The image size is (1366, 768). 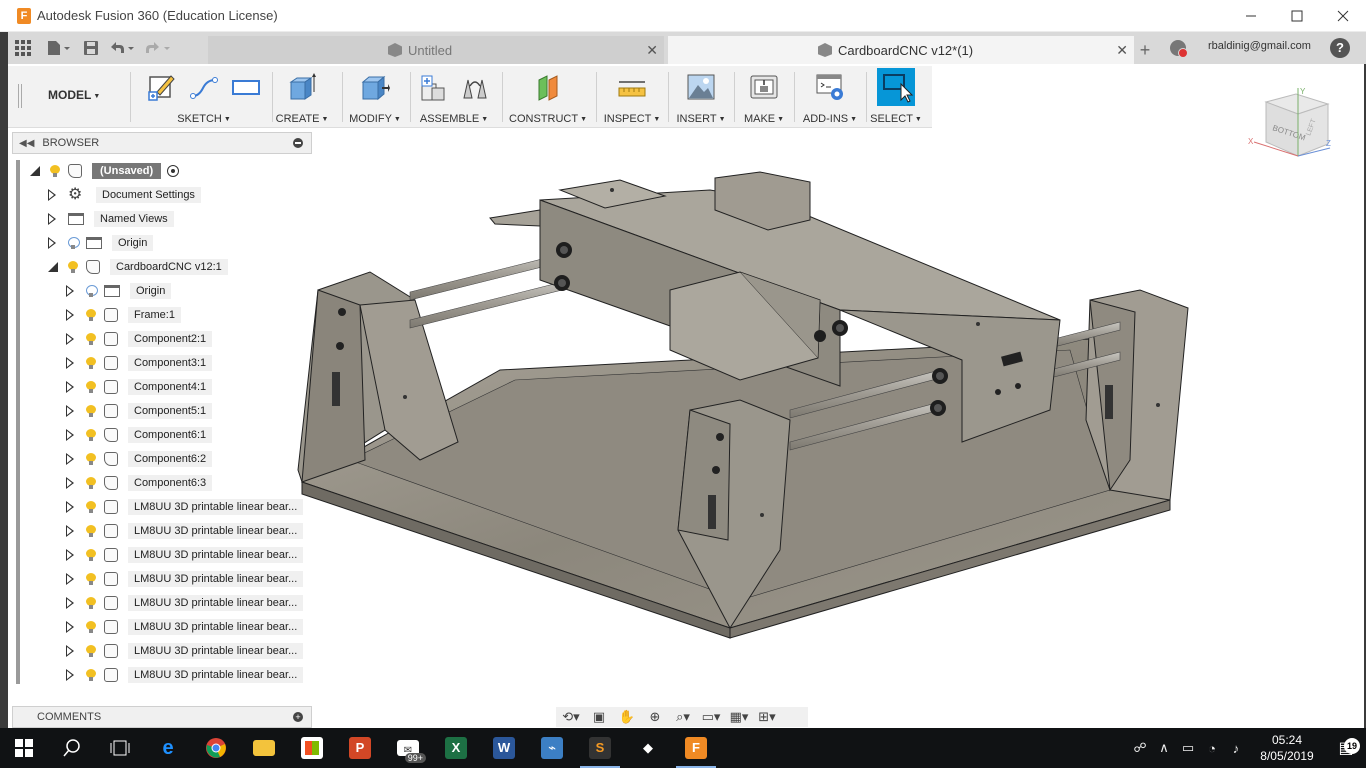 I want to click on tree-child-component: Component4:1, so click(x=139, y=387).